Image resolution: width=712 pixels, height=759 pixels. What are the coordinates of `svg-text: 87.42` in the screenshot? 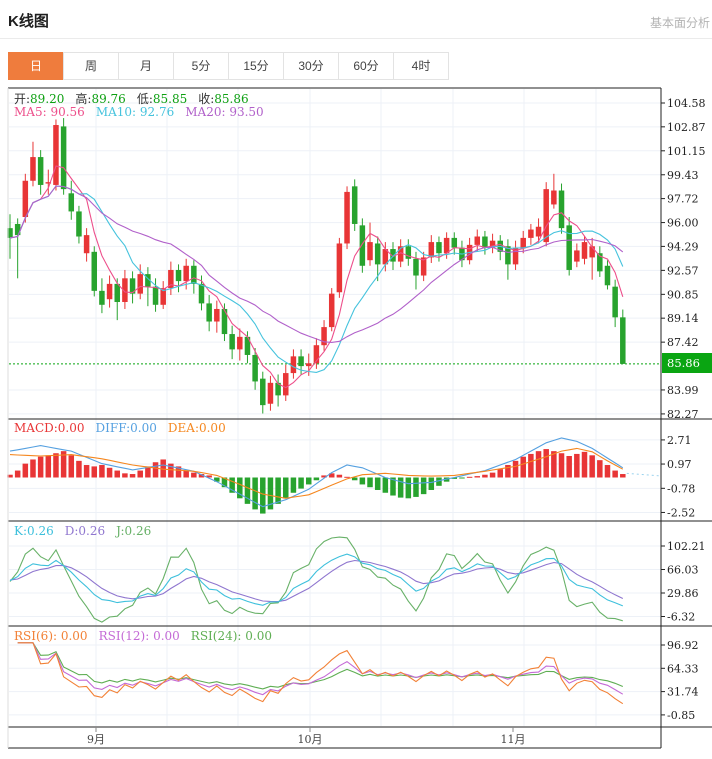 It's located at (683, 342).